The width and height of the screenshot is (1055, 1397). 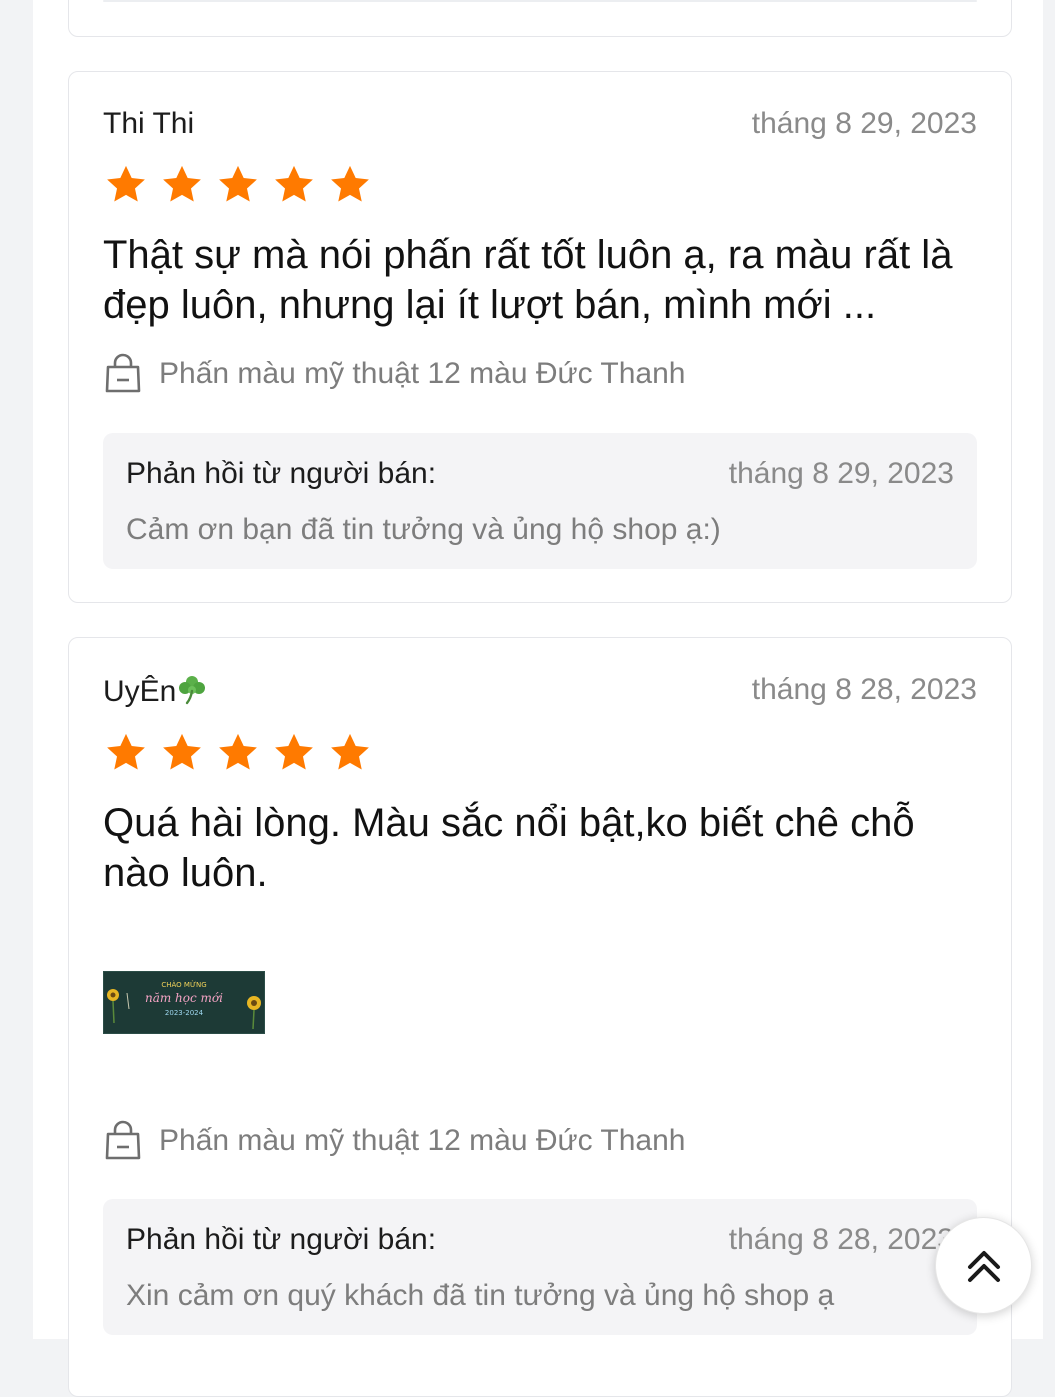 I want to click on review-date: tháng 8 28, 2023, so click(x=864, y=689).